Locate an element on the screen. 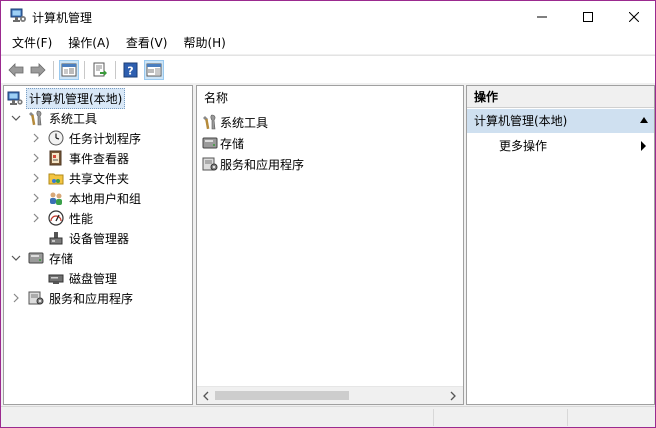 Image resolution: width=656 pixels, height=428 pixels. menu-view: 查看(V) is located at coordinates (147, 43).